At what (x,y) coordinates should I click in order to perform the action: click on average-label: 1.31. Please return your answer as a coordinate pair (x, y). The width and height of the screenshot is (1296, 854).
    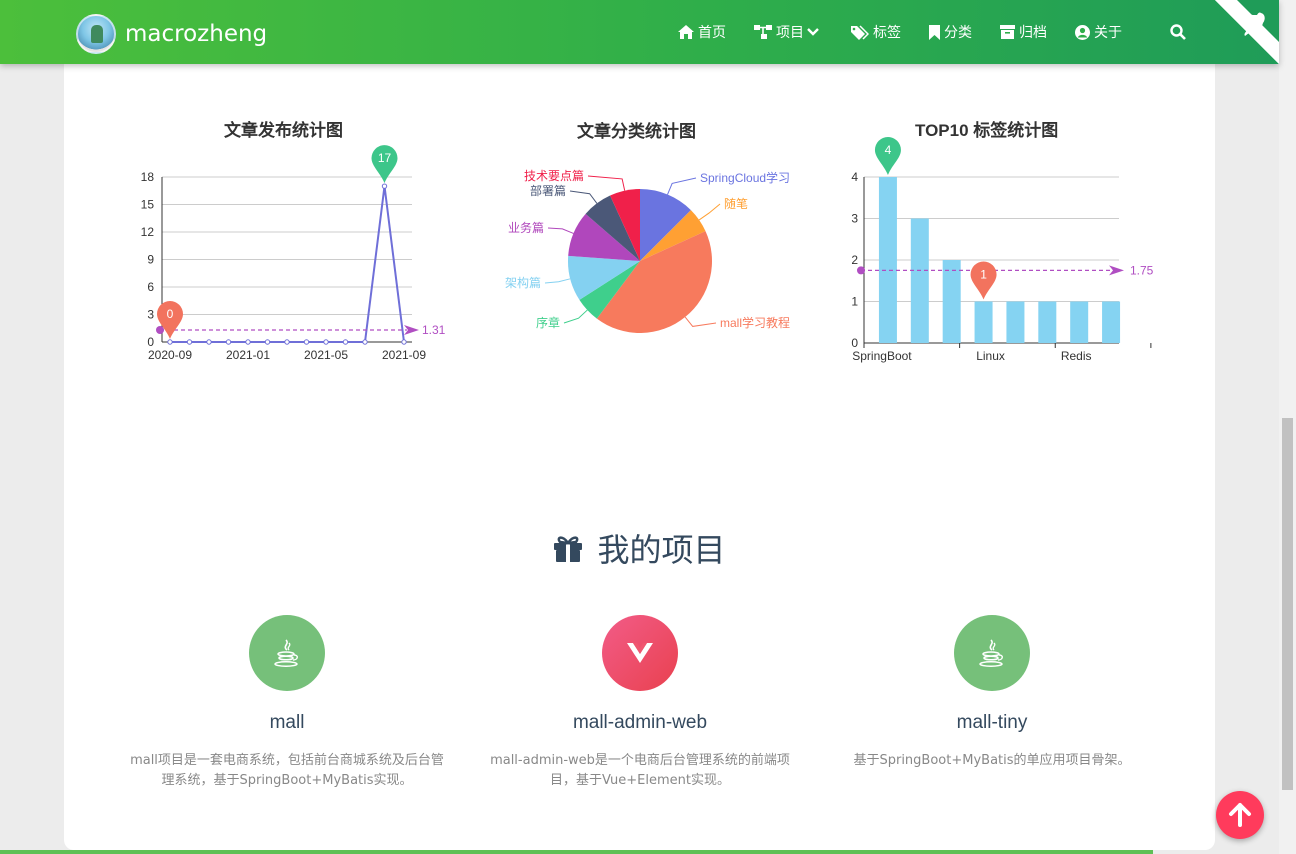
    Looking at the image, I should click on (434, 330).